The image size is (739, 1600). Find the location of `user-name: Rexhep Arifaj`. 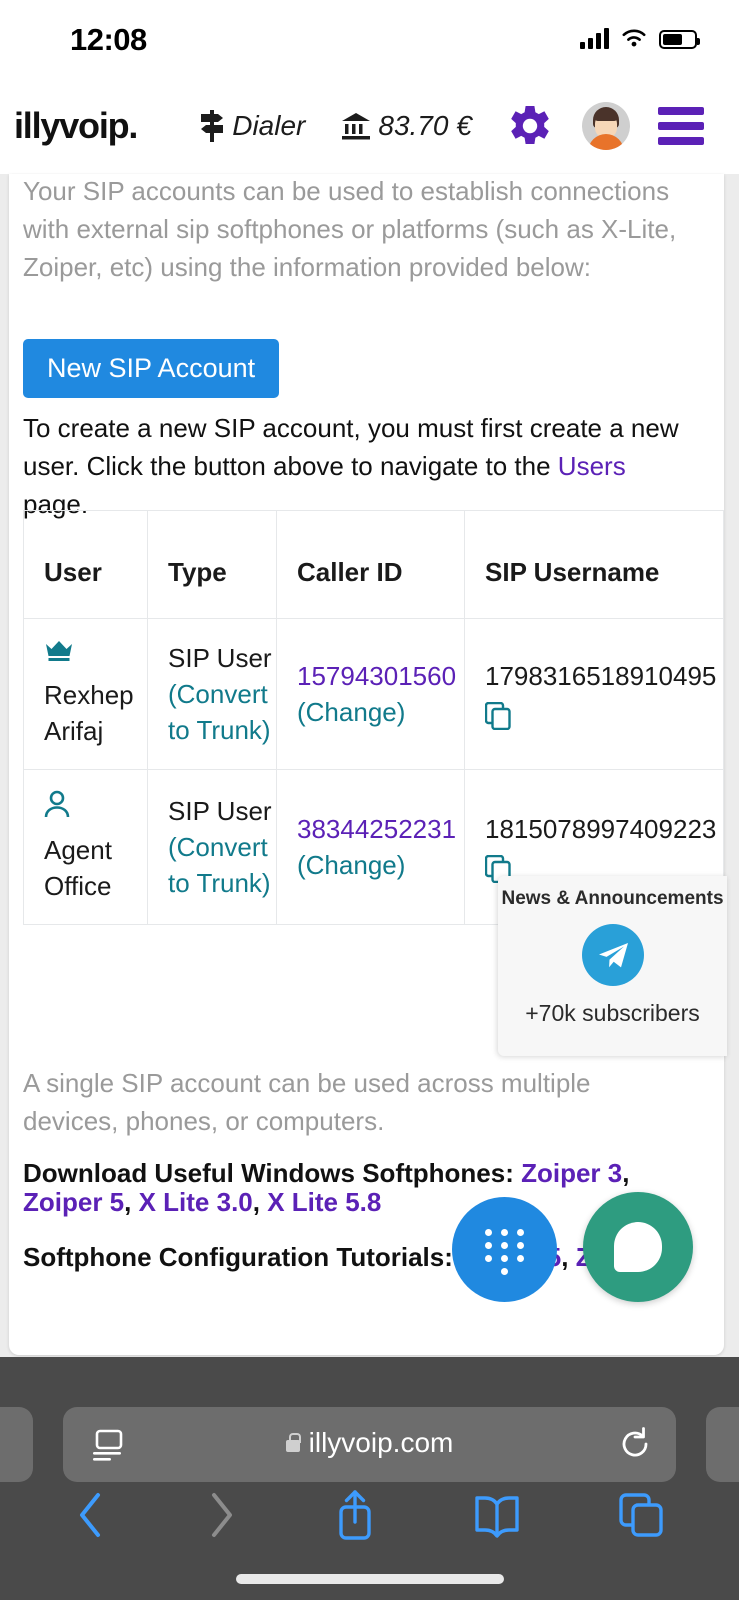

user-name: Rexhep Arifaj is located at coordinates (89, 713).